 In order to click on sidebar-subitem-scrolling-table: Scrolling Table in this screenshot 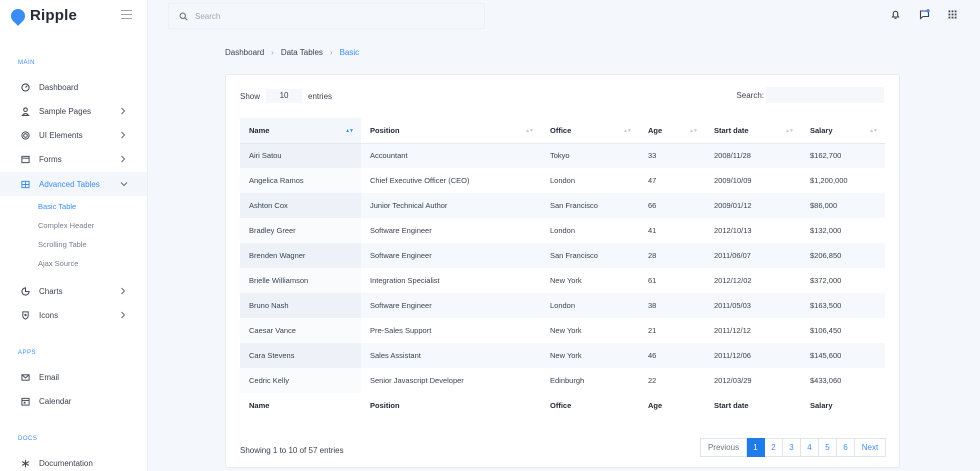, I will do `click(62, 244)`.